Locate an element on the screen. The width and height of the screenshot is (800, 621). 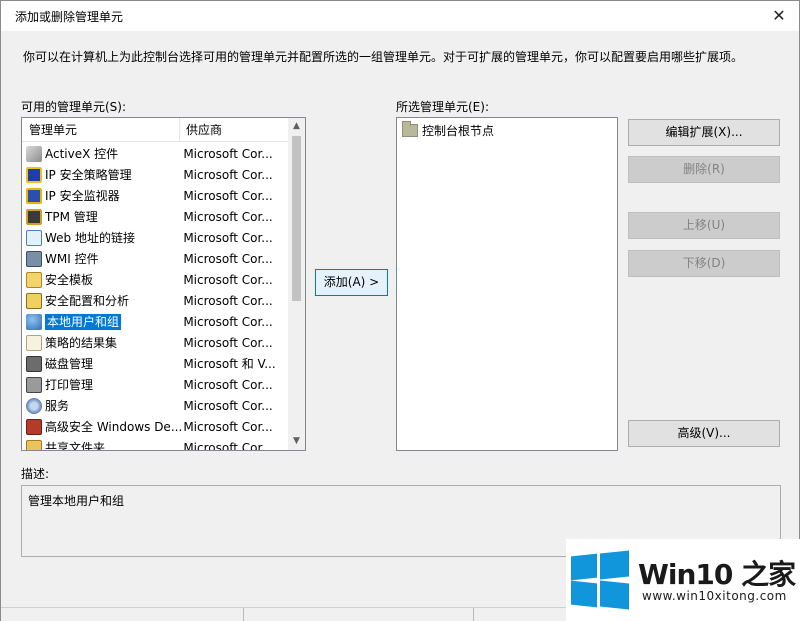
snapin-name: IP 安全监视器 is located at coordinates (82, 196).